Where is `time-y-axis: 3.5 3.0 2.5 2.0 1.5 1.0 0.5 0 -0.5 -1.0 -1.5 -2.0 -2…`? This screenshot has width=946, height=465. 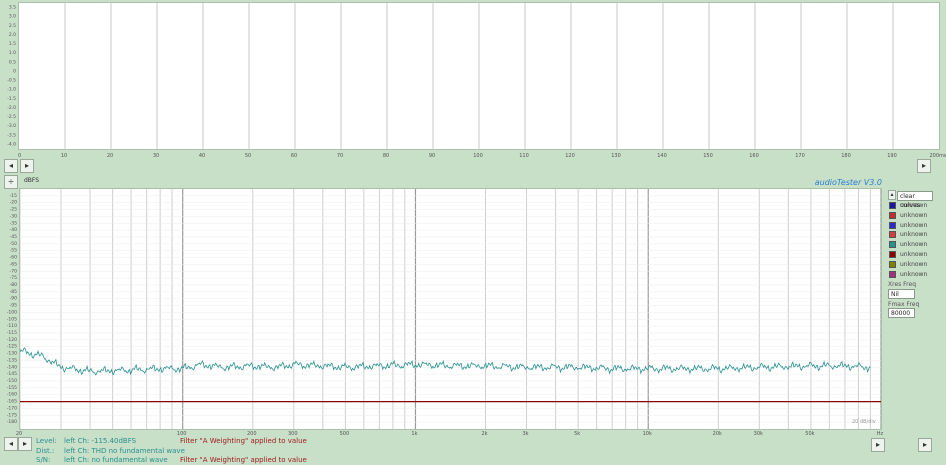
time-y-axis: 3.5 3.0 2.5 2.0 1.5 1.0 0.5 0 -0.5 -1.0 -1.5 -2.0 -2… is located at coordinates (9, 75).